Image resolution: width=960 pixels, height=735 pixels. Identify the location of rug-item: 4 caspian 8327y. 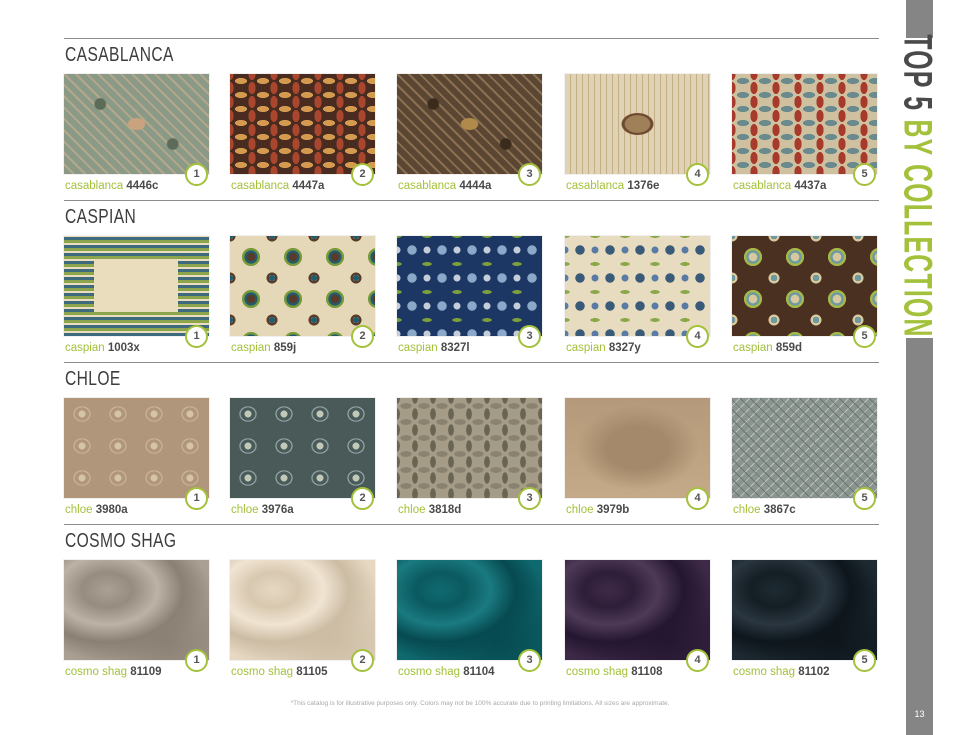
(637, 298).